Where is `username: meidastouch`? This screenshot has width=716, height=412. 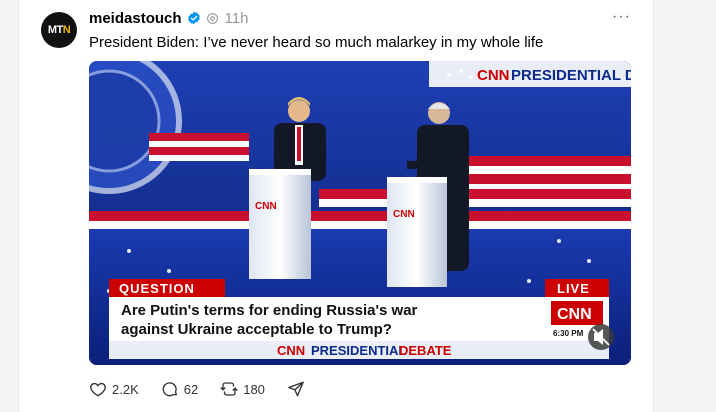 username: meidastouch is located at coordinates (135, 18).